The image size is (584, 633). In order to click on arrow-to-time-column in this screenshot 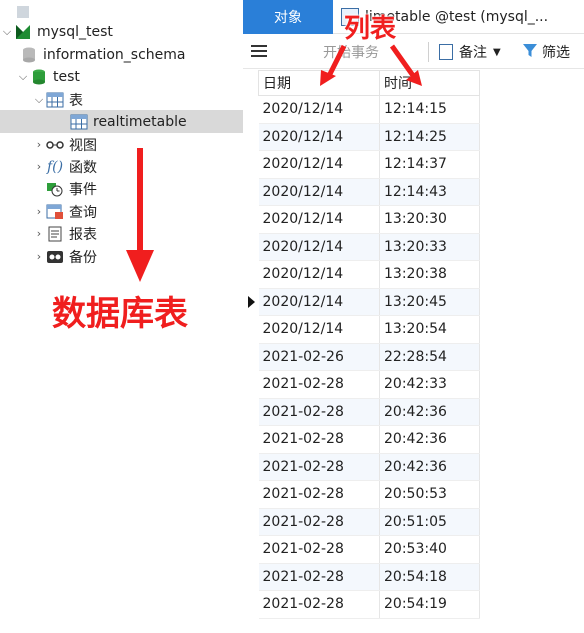, I will do `click(403, 61)`.